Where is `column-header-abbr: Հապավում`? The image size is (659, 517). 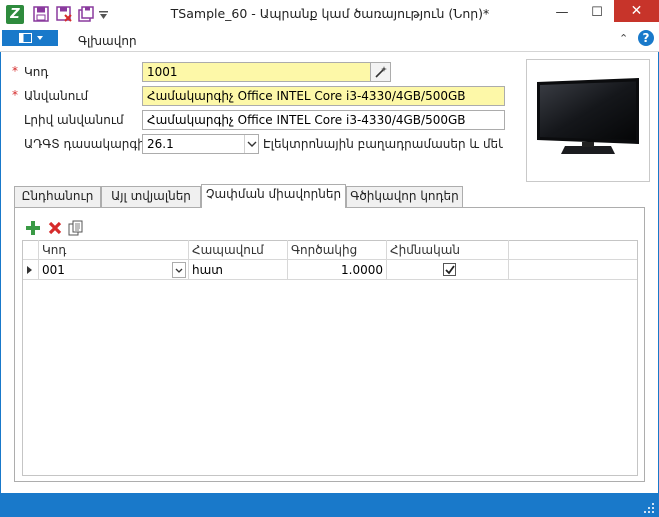
column-header-abbr: Հապավում is located at coordinates (238, 250).